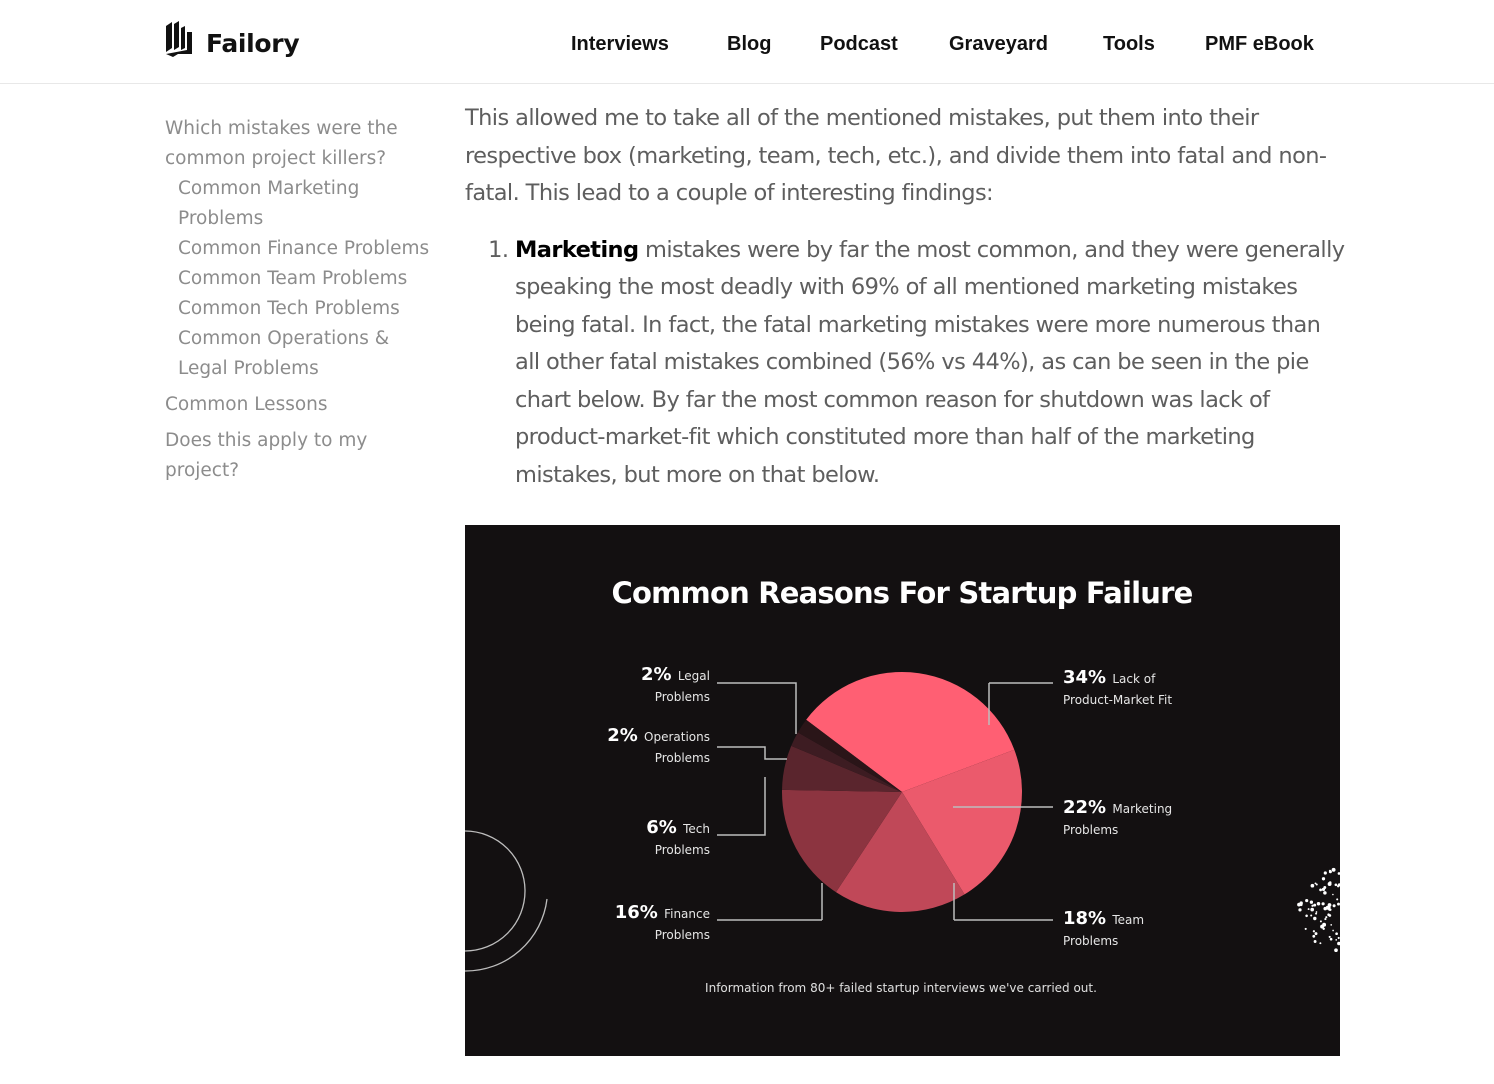  Describe the element at coordinates (495, 891) in the screenshot. I see `decorative-arc-inner` at that location.